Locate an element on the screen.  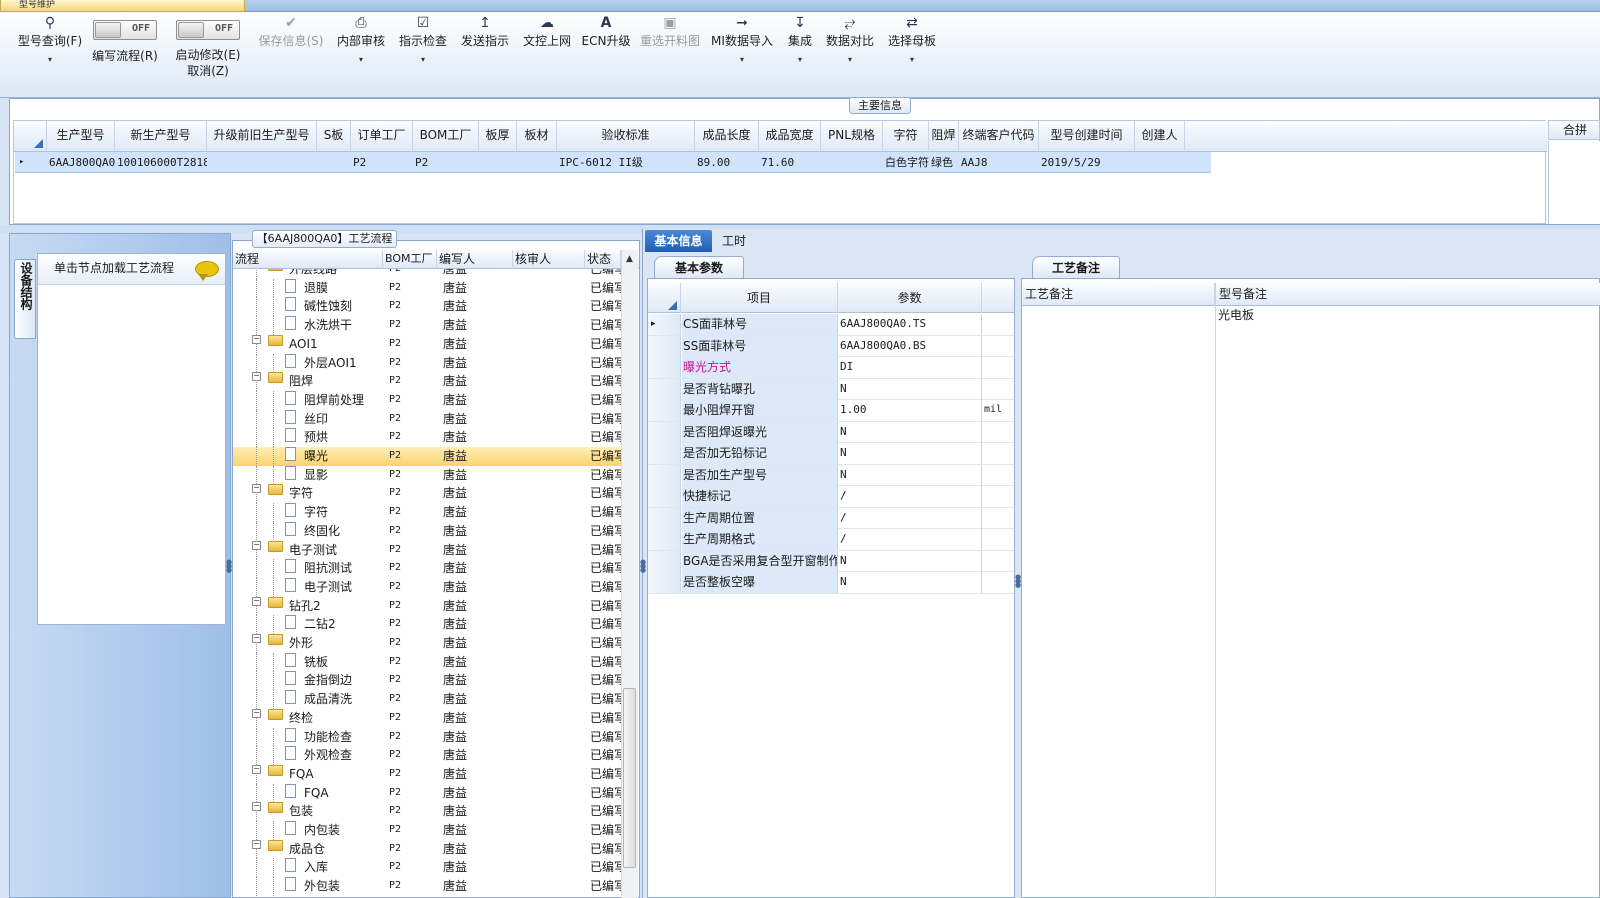
column-header: 成品宽度 is located at coordinates (790, 136).